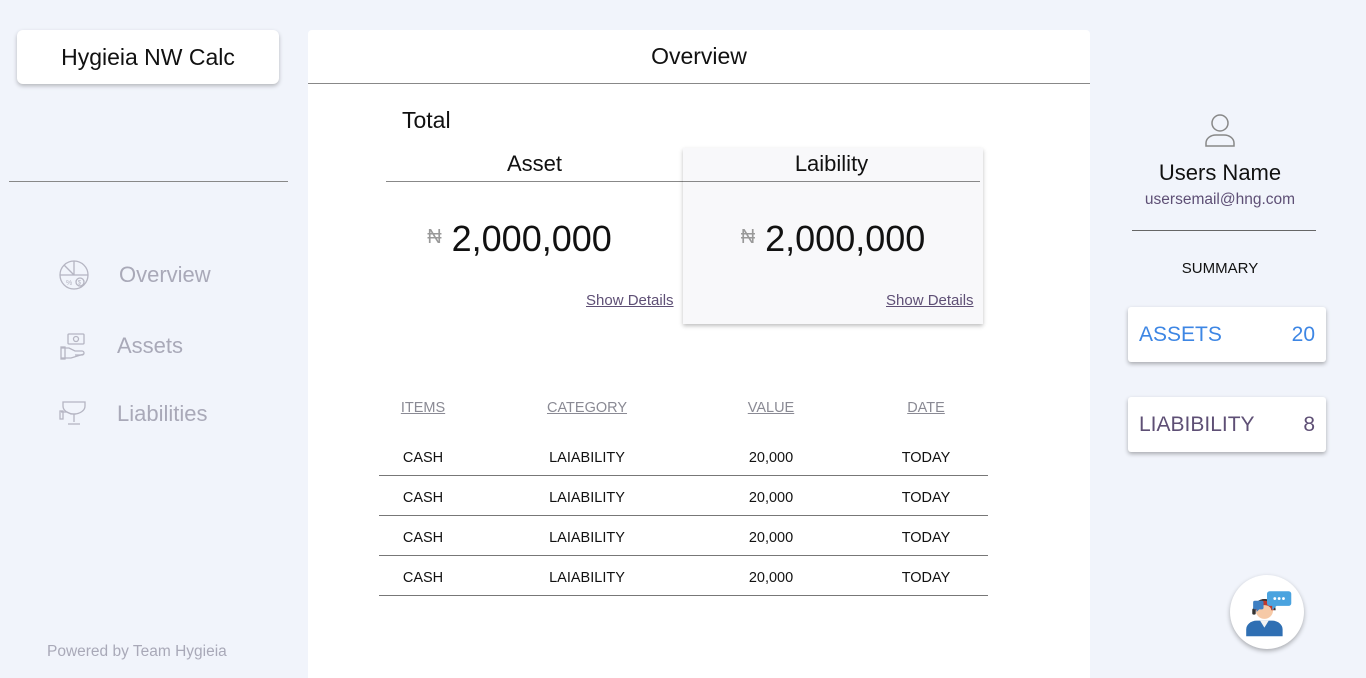 The image size is (1366, 678). I want to click on sidebar-item-label: Assets, so click(150, 345).